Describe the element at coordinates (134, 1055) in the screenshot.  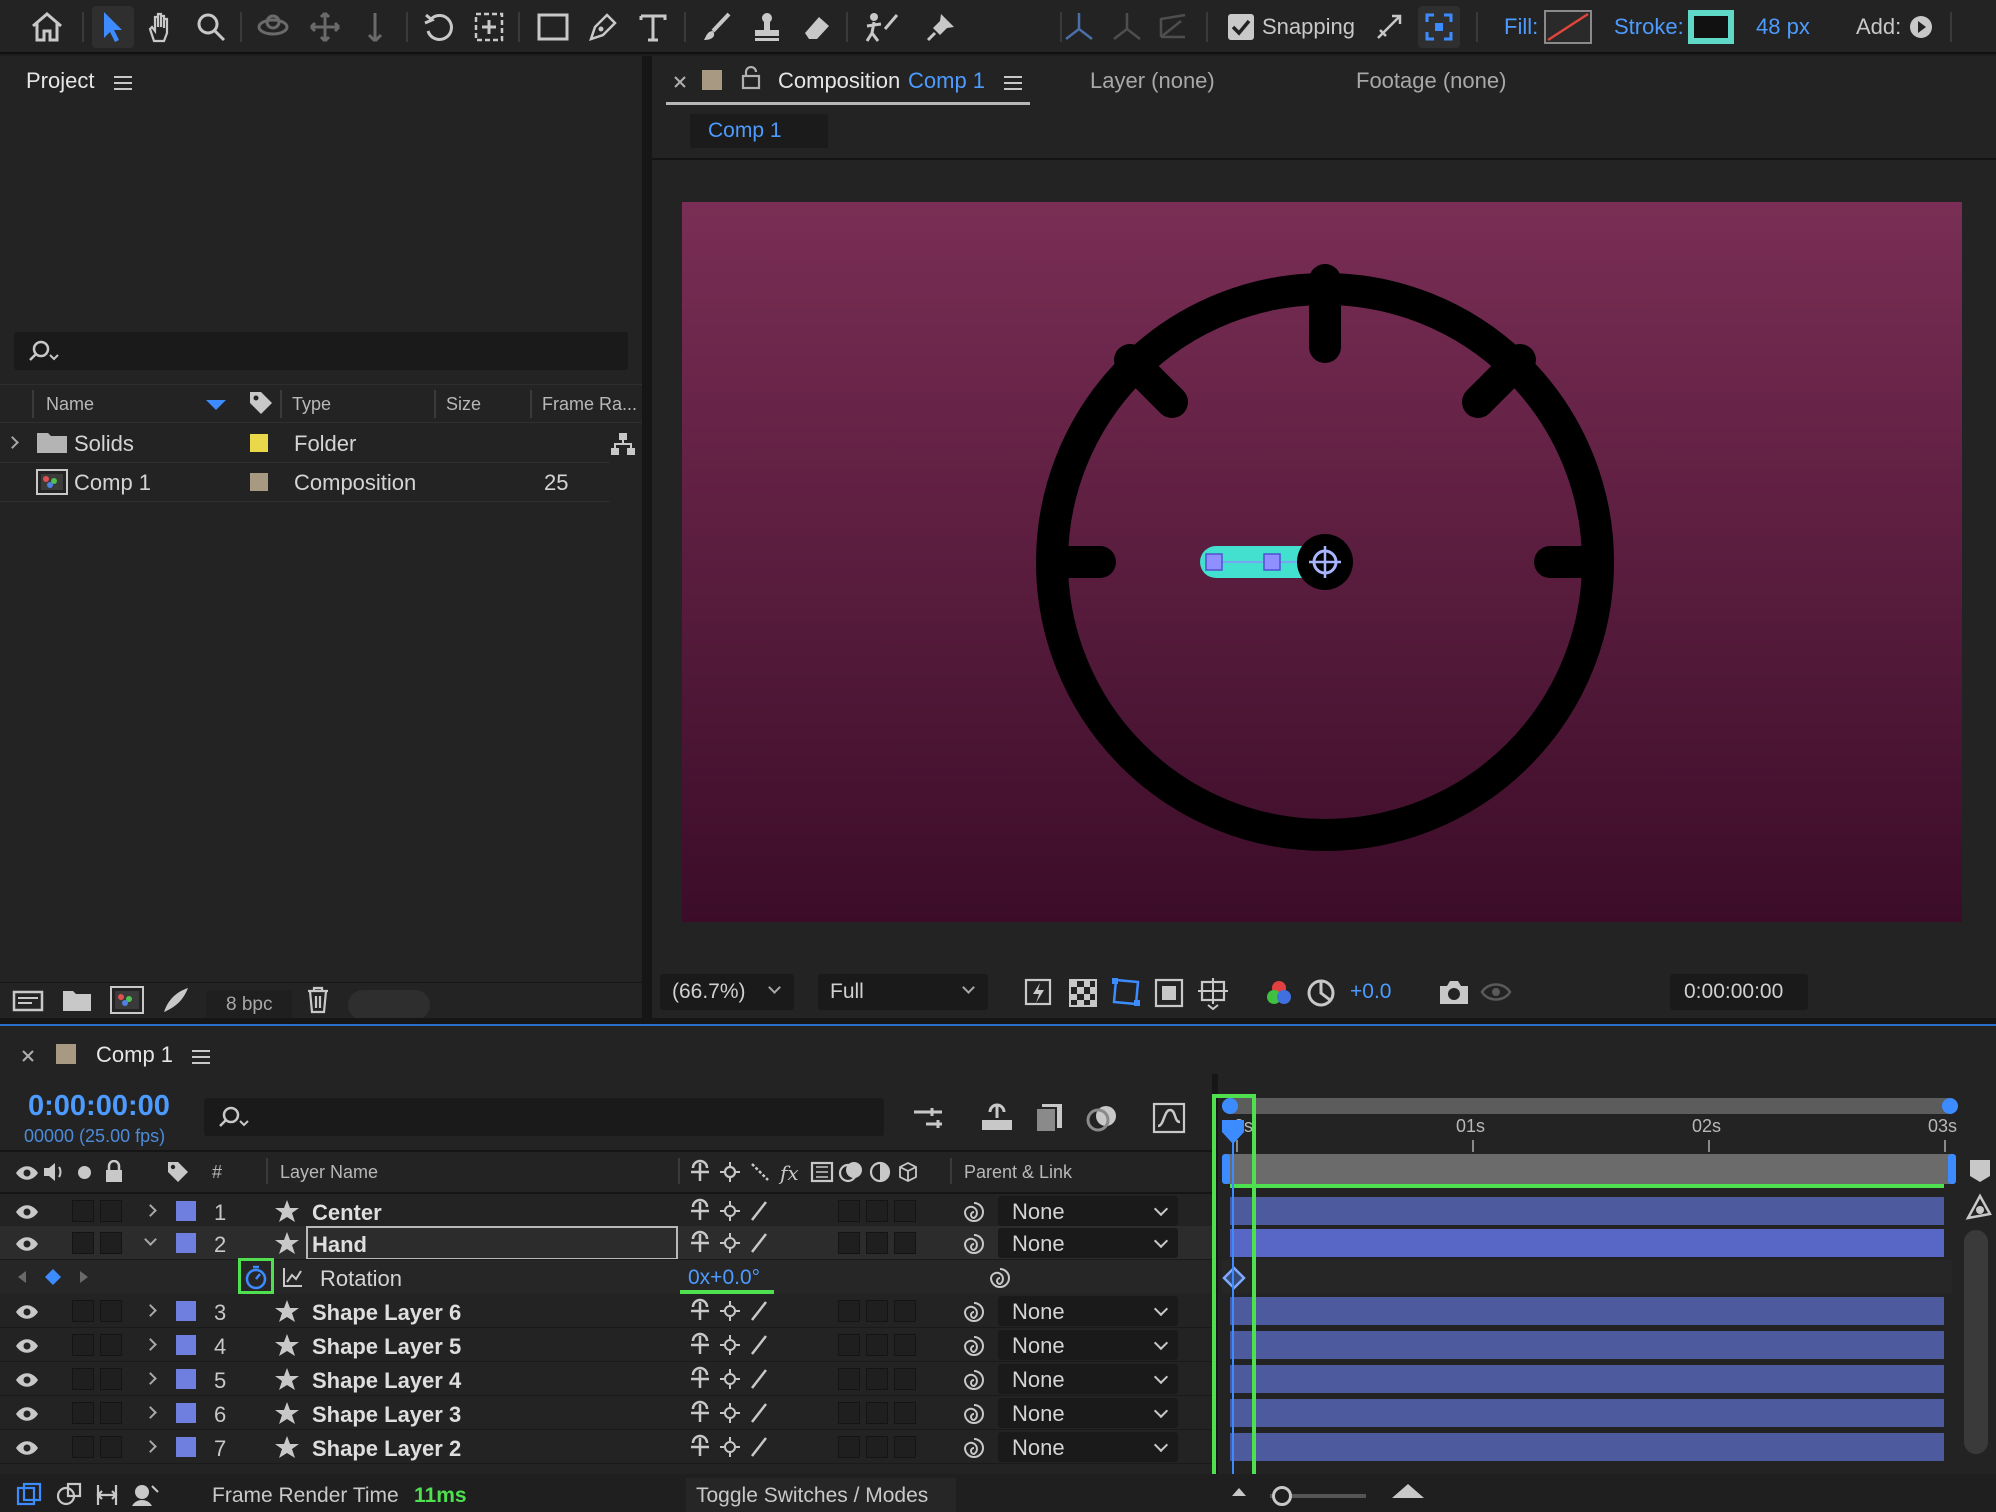
I see `timeline-tab-label: Comp 1` at that location.